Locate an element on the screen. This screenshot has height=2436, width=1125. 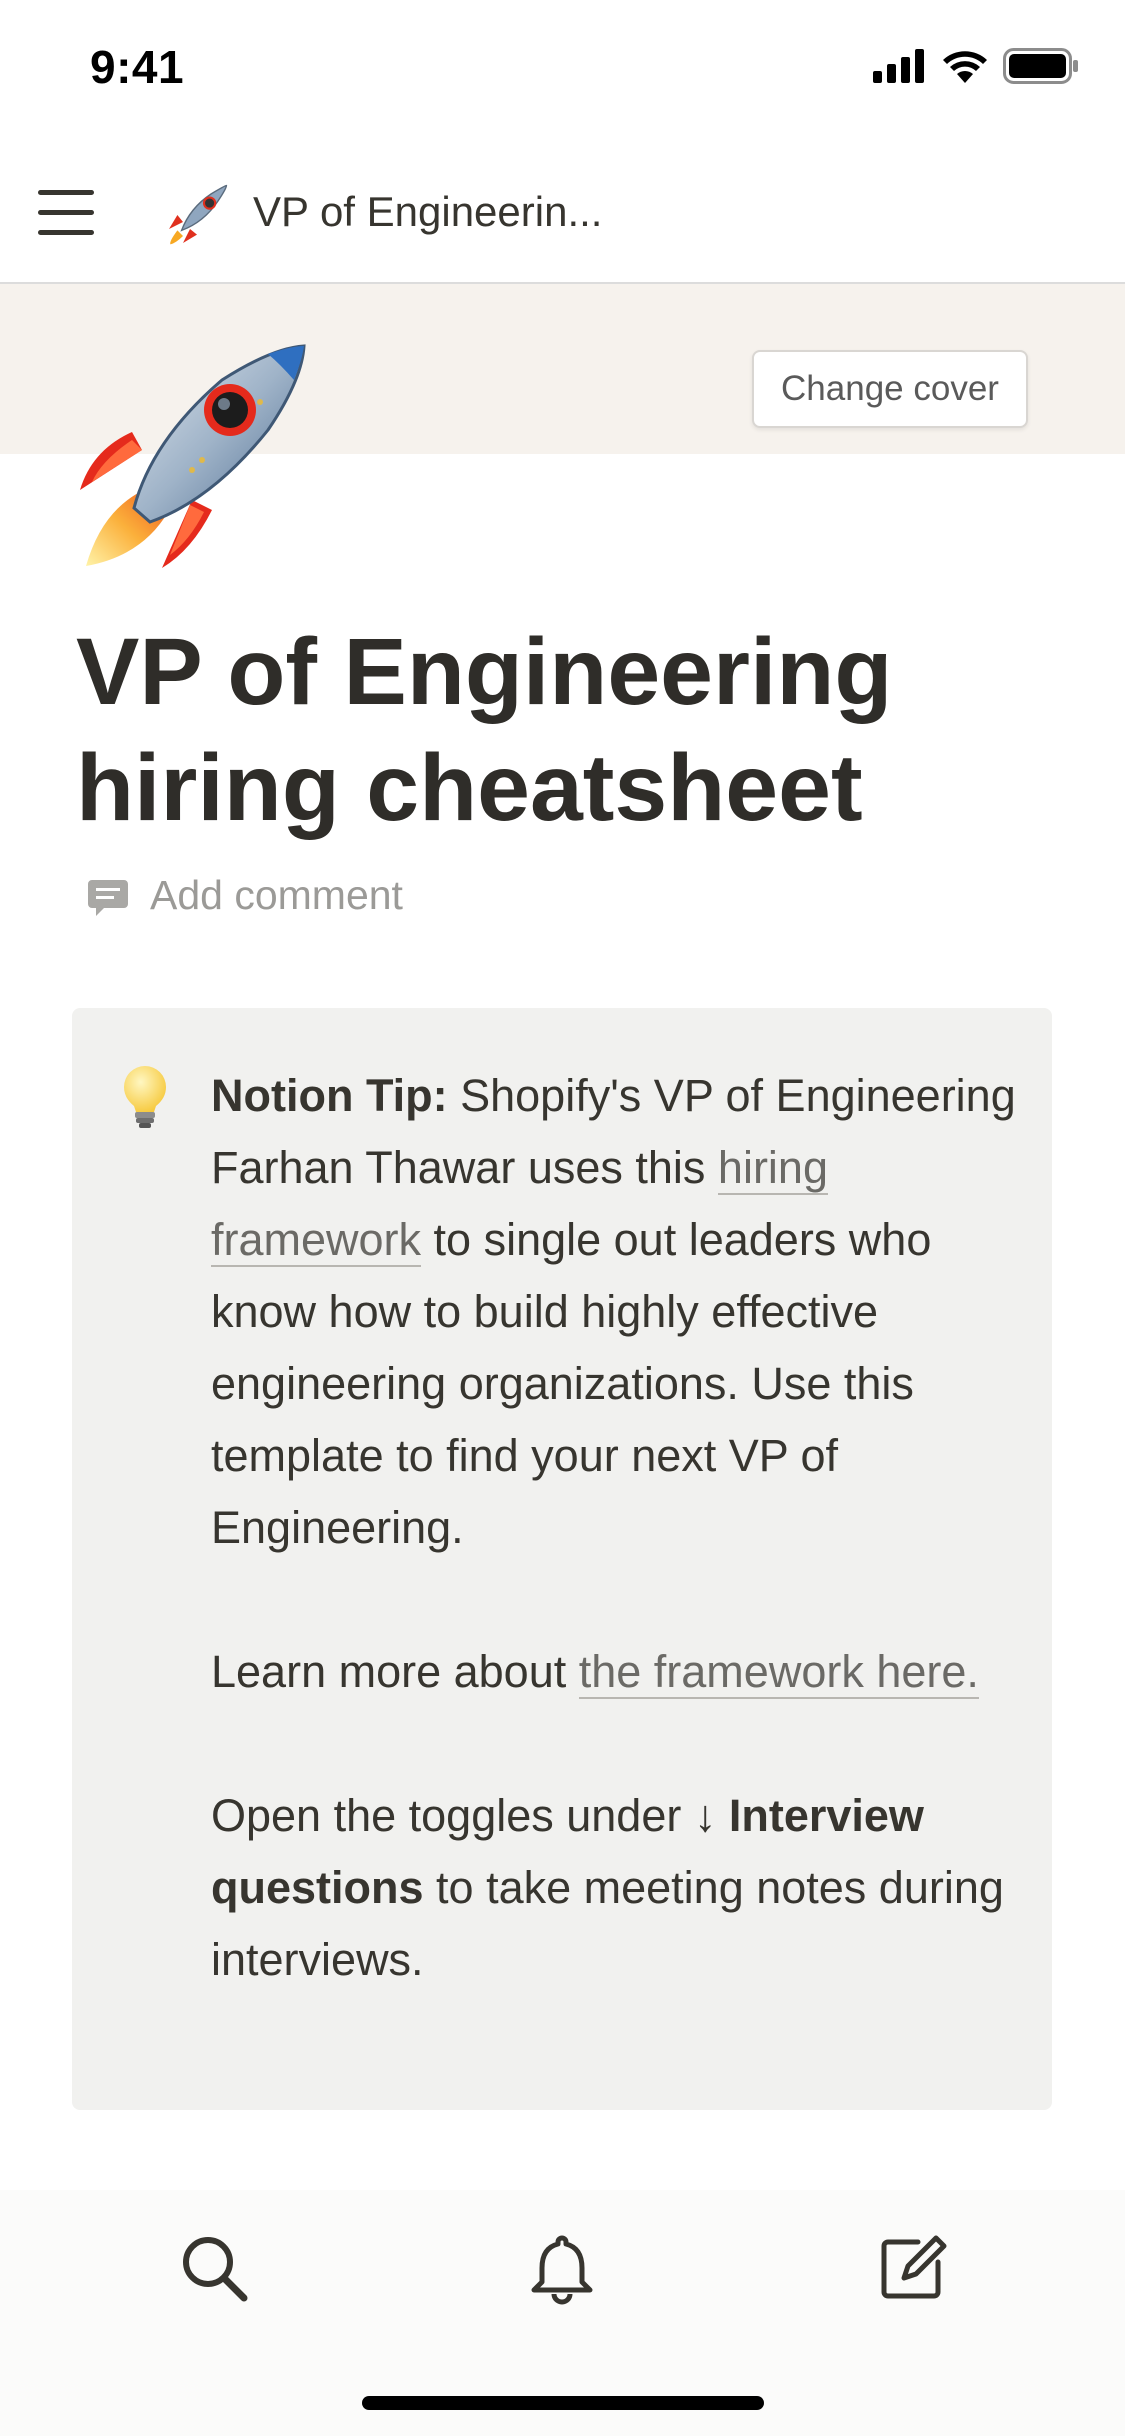
tip-label: Notion Tip: is located at coordinates (329, 1095).